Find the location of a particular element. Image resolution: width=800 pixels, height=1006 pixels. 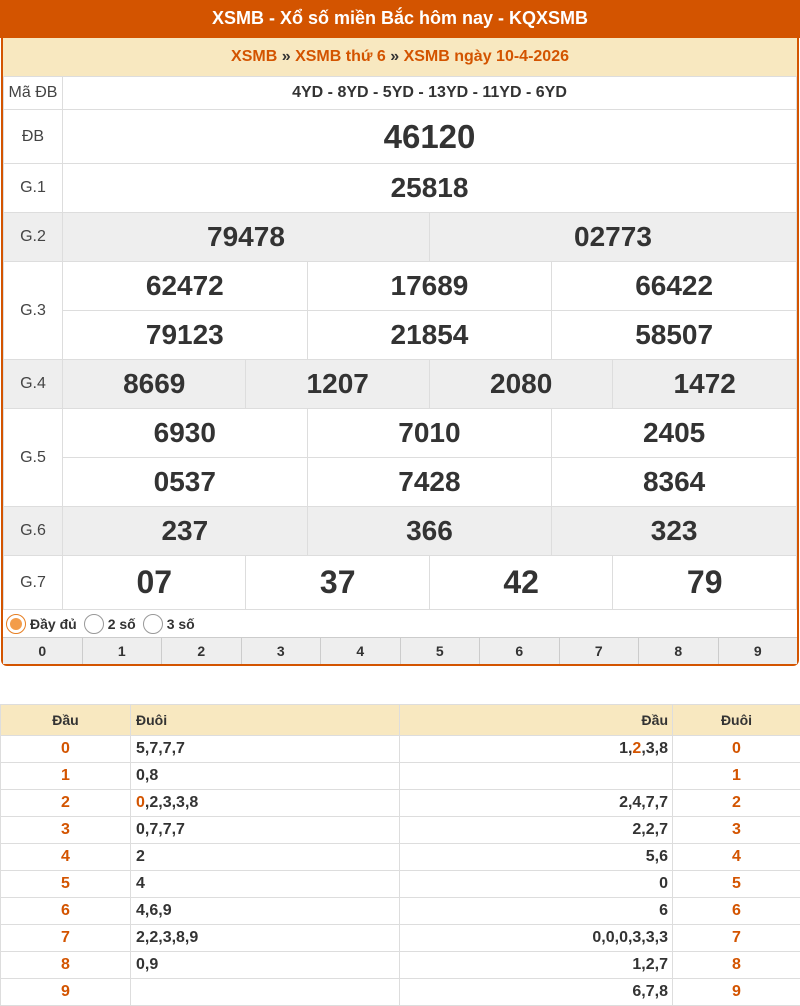

label-g4: G.4 is located at coordinates (33, 384).